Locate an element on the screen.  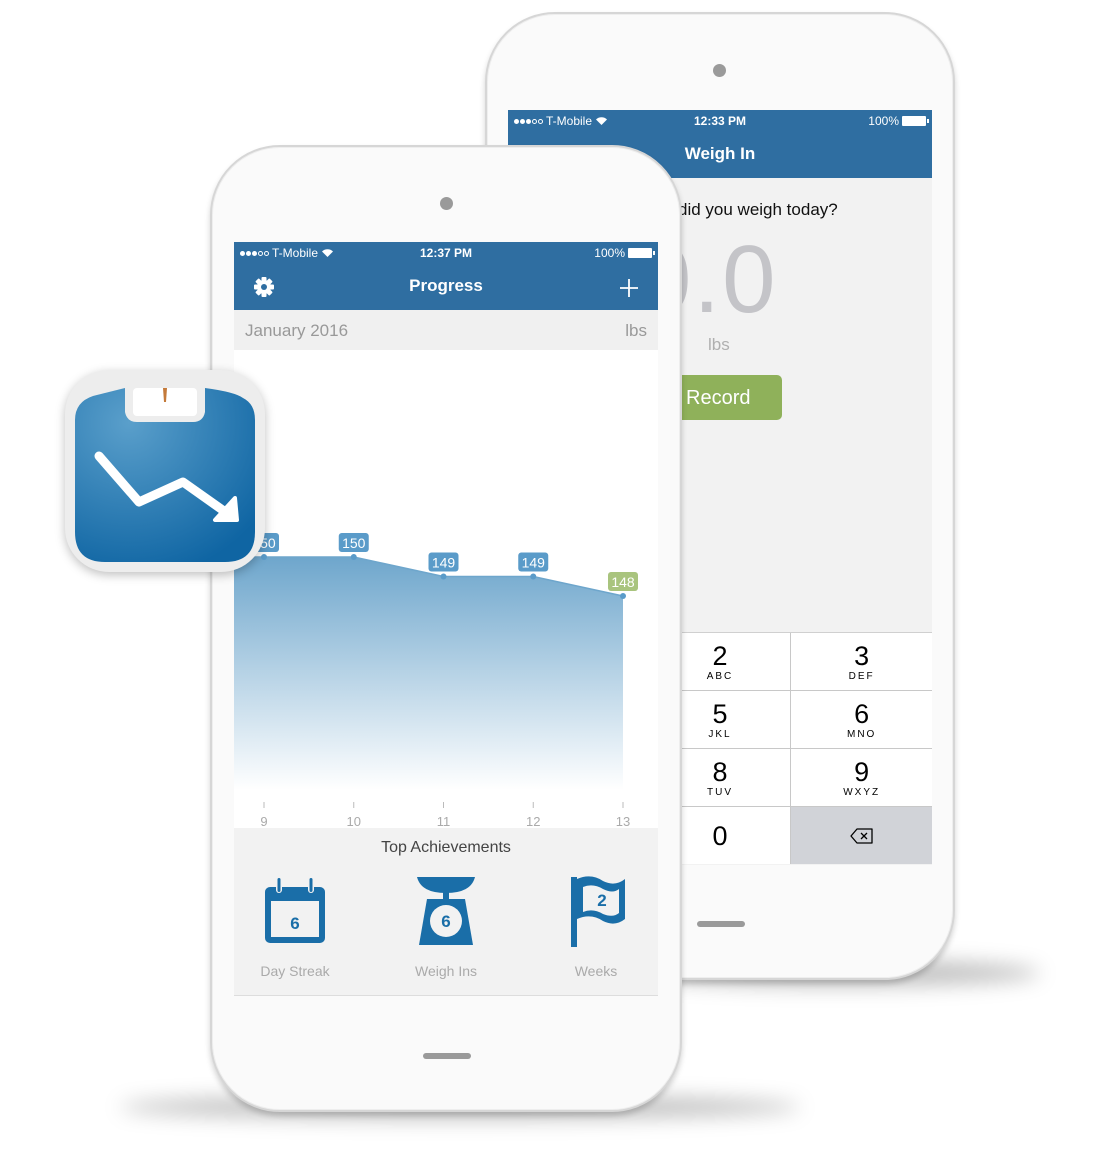
key-digit: 6 is located at coordinates (862, 713).